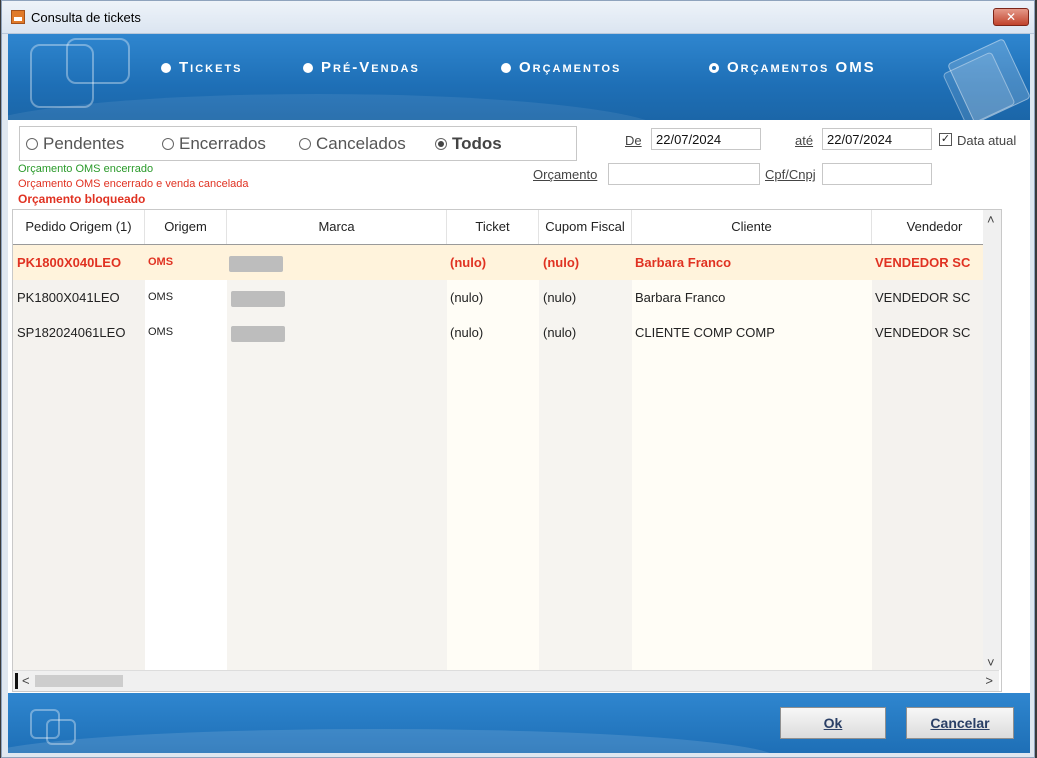 This screenshot has width=1037, height=758. Describe the element at coordinates (477, 143) in the screenshot. I see `filter-label: Todos` at that location.